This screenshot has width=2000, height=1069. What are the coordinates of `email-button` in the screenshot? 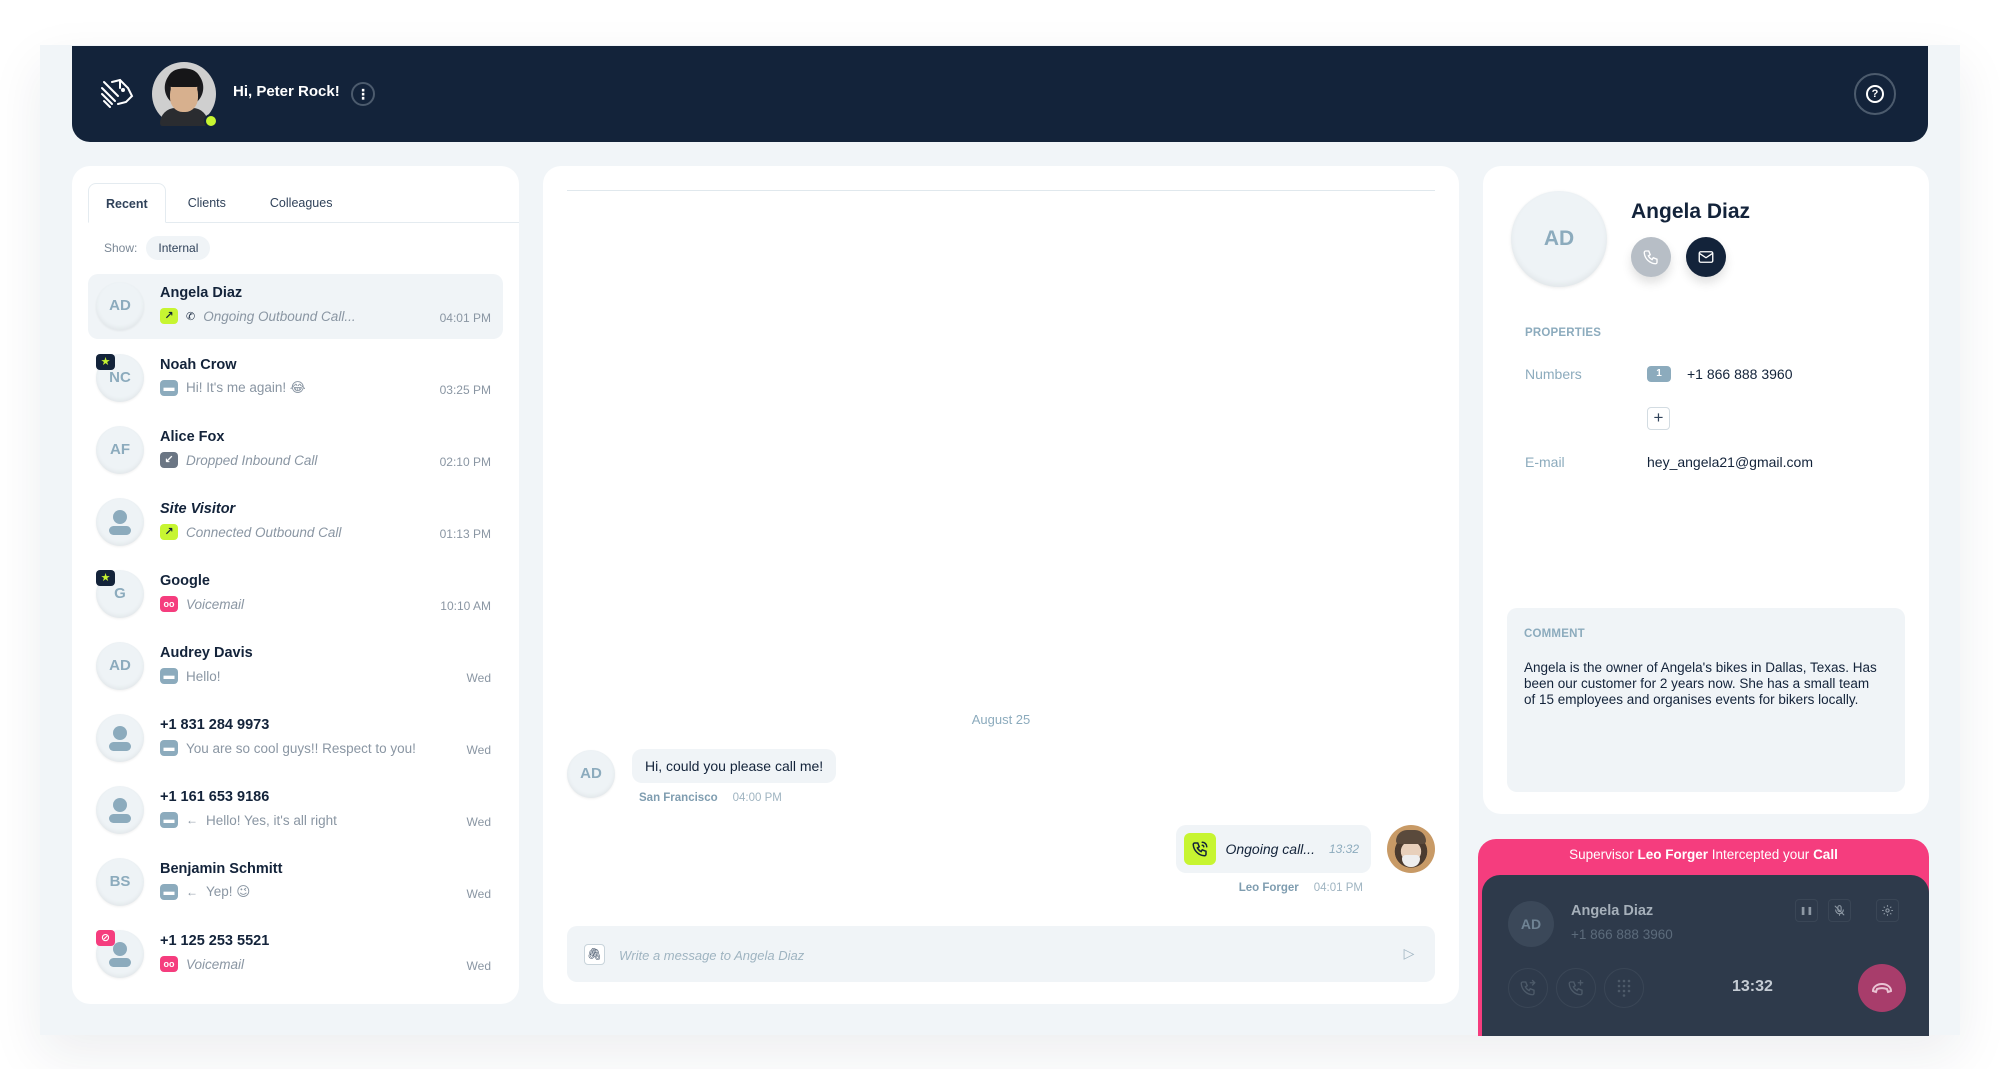 It's located at (1706, 257).